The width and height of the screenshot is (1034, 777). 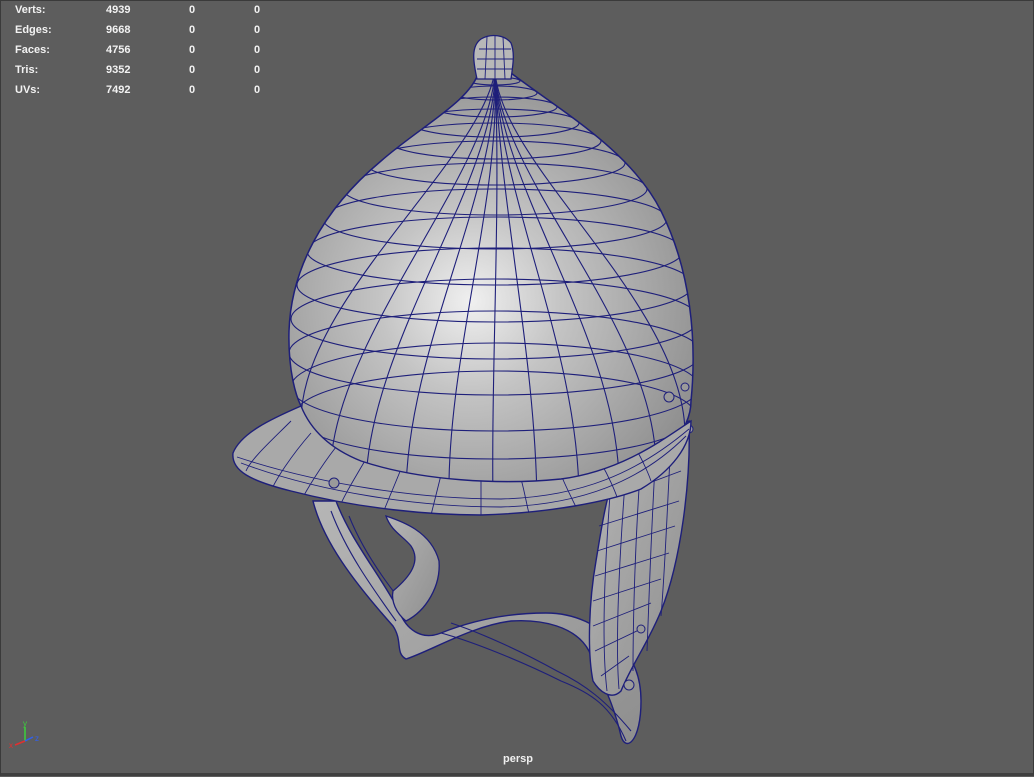 What do you see at coordinates (29, 739) in the screenshot?
I see `z-axis-line` at bounding box center [29, 739].